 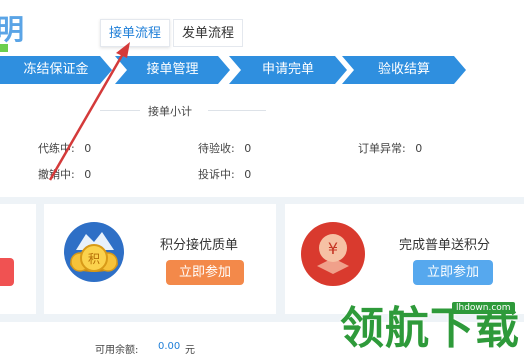 I want to click on step-order-management: 接单管理, so click(x=172, y=70).